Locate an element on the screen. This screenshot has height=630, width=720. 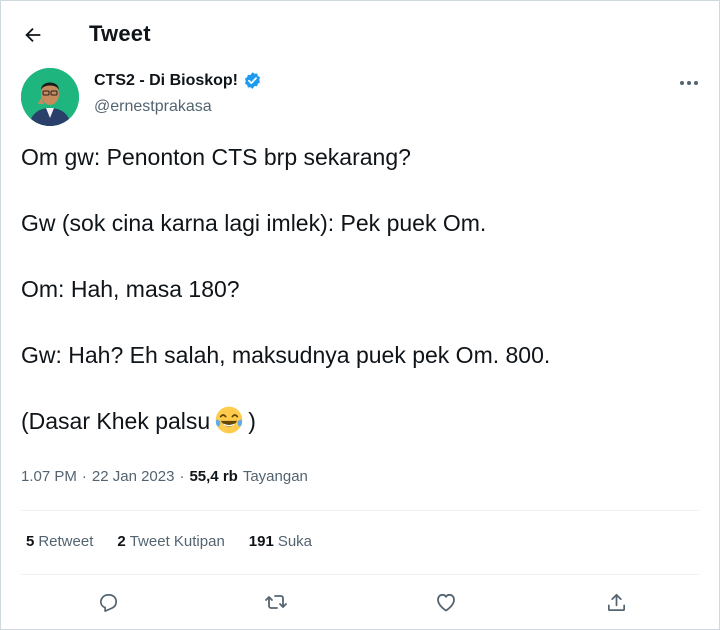
retweets-count: 5 is located at coordinates (30, 541).